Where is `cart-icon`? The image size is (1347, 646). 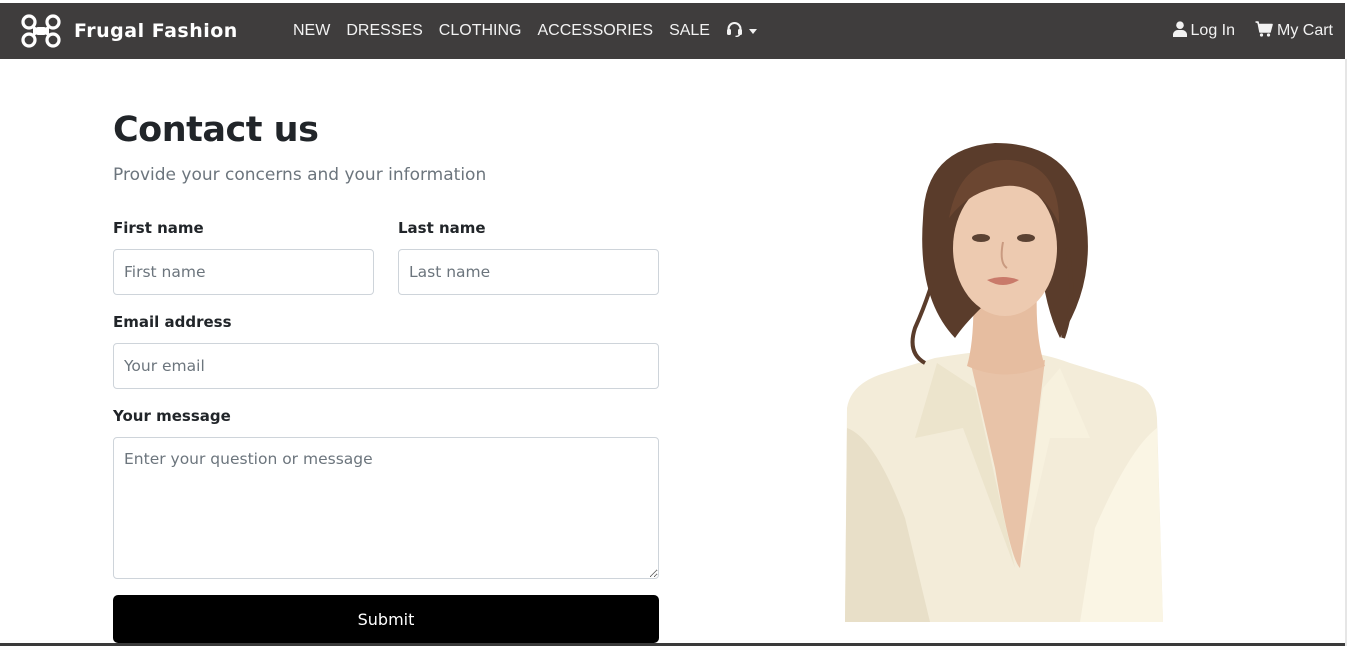
cart-icon is located at coordinates (1266, 31).